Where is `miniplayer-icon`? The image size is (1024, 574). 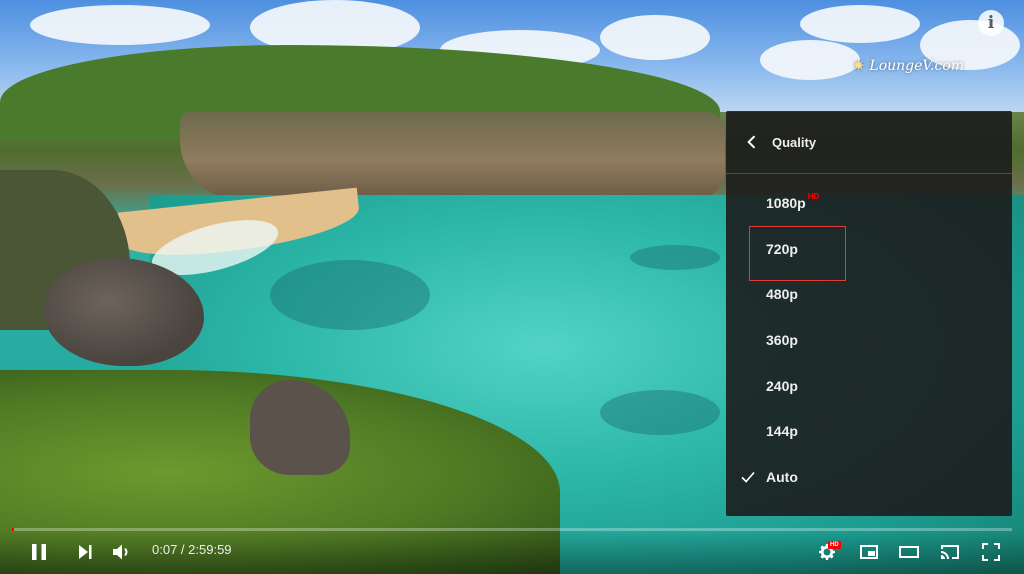 miniplayer-icon is located at coordinates (869, 552).